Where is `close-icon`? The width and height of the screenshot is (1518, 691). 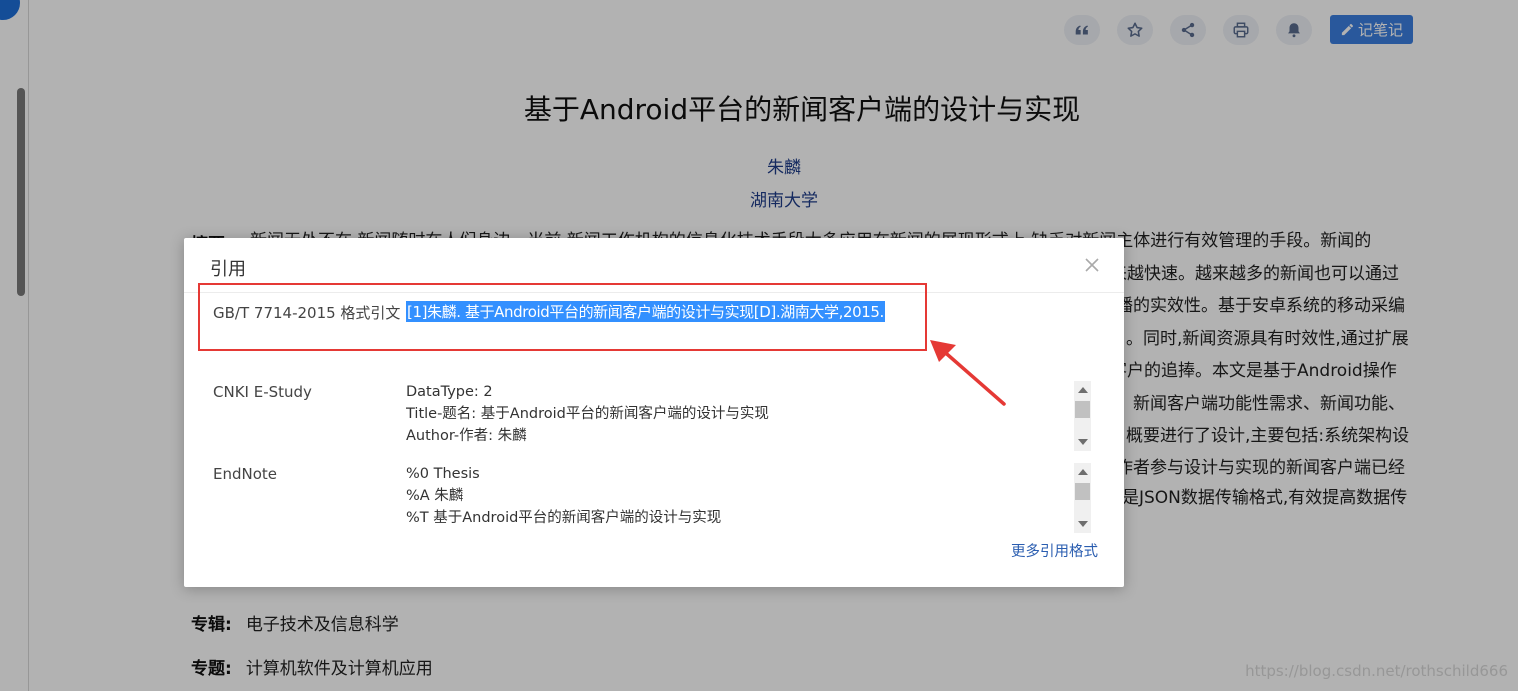
close-icon is located at coordinates (1092, 265).